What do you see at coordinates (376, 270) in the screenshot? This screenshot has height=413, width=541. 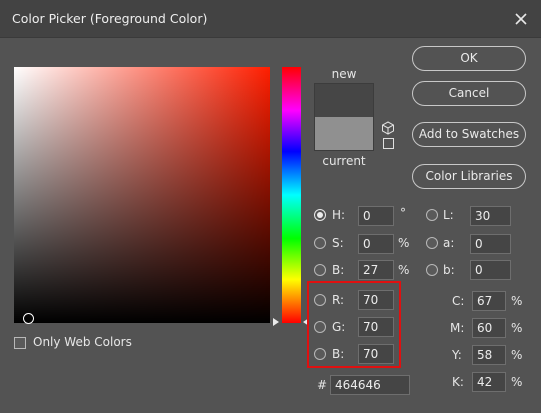 I see `b-hsb-input: 27` at bounding box center [376, 270].